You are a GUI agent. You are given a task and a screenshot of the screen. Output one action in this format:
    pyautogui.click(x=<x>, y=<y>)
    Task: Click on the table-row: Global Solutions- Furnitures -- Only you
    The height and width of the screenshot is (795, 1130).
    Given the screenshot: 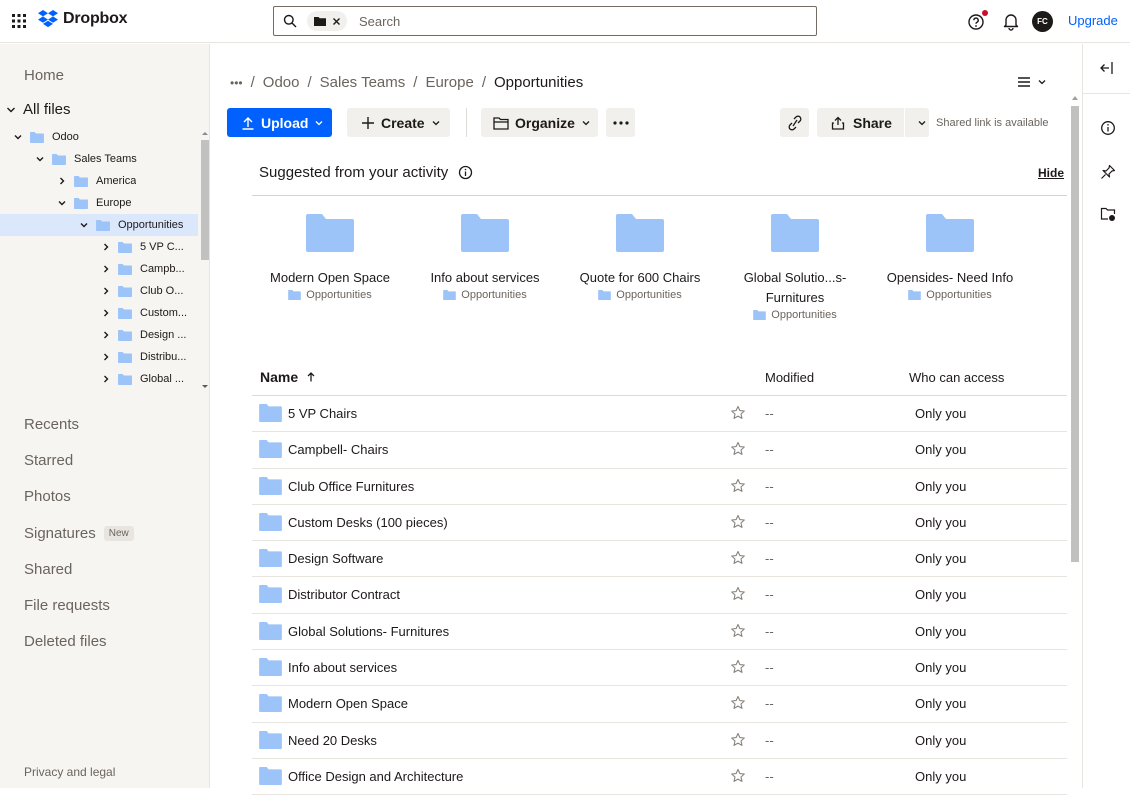 What is the action you would take?
    pyautogui.click(x=659, y=632)
    